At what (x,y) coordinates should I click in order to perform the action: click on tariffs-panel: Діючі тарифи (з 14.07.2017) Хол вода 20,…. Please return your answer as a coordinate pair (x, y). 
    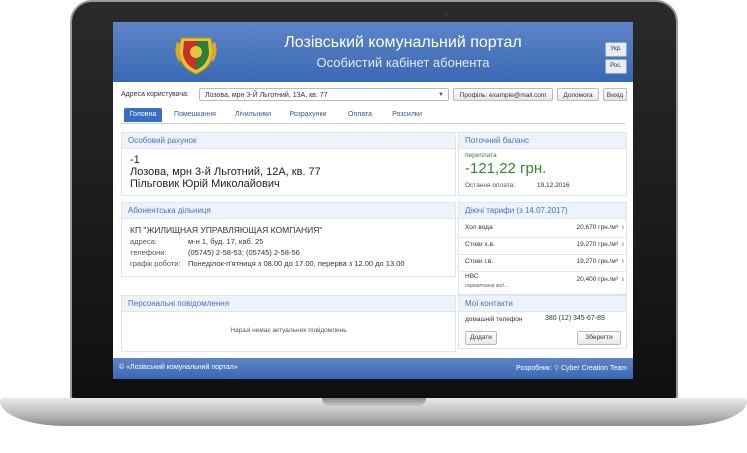
    Looking at the image, I should click on (542, 248).